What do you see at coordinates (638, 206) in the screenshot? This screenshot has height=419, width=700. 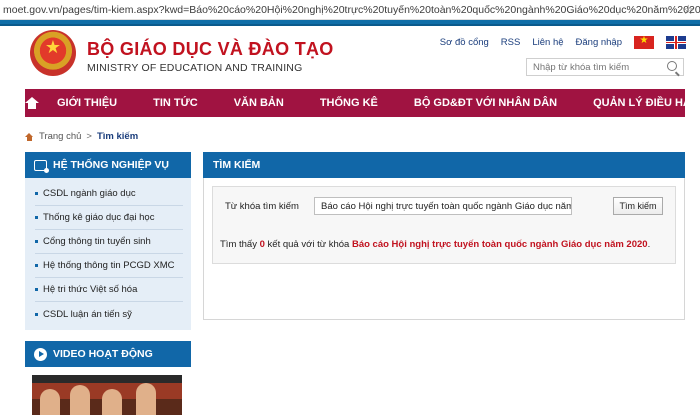 I see `search-button: Tìm kiếm` at bounding box center [638, 206].